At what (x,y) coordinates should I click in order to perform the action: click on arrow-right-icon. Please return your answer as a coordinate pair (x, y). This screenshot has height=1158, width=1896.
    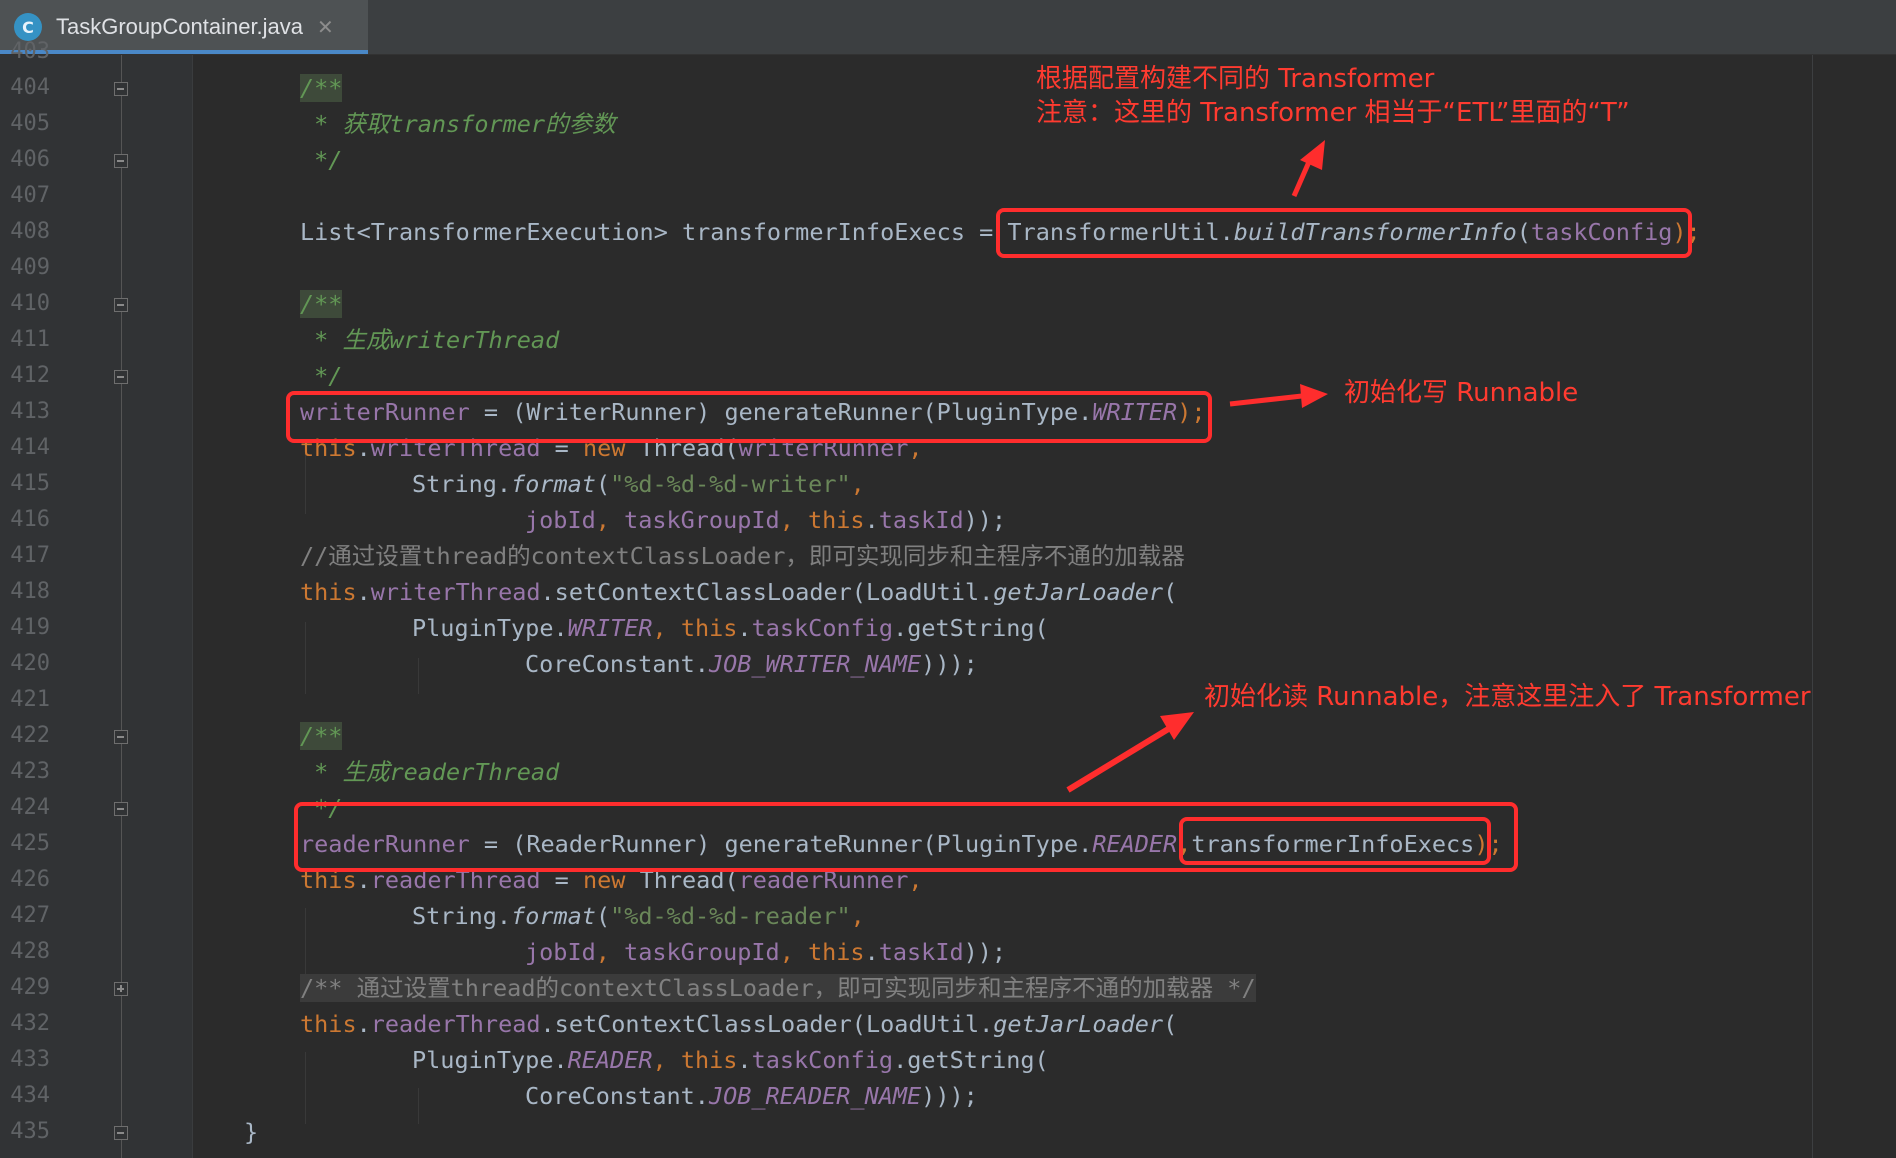
    Looking at the image, I should click on (1278, 396).